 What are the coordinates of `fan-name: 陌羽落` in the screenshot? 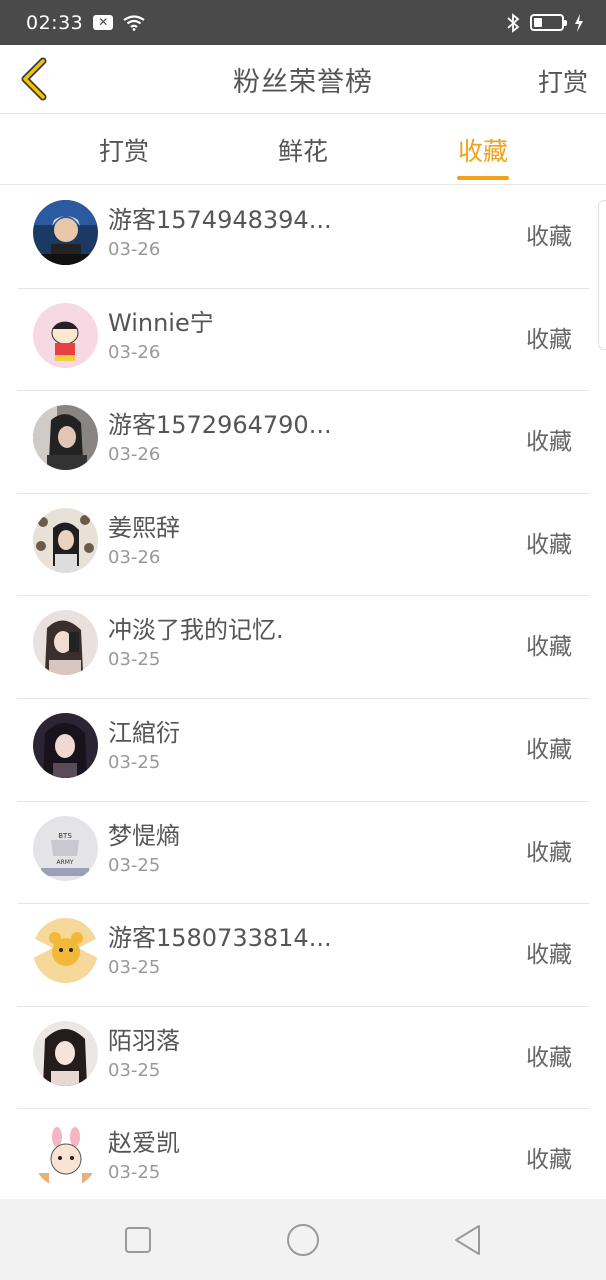 It's located at (144, 1040).